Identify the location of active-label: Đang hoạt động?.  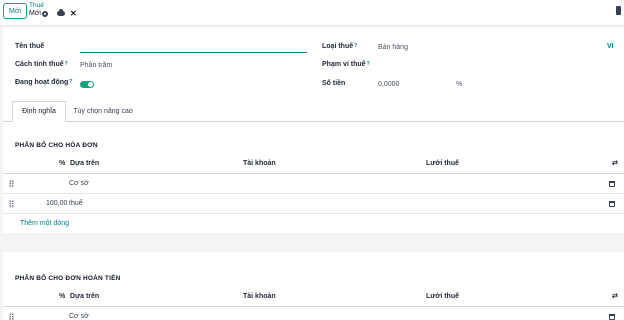
(44, 82).